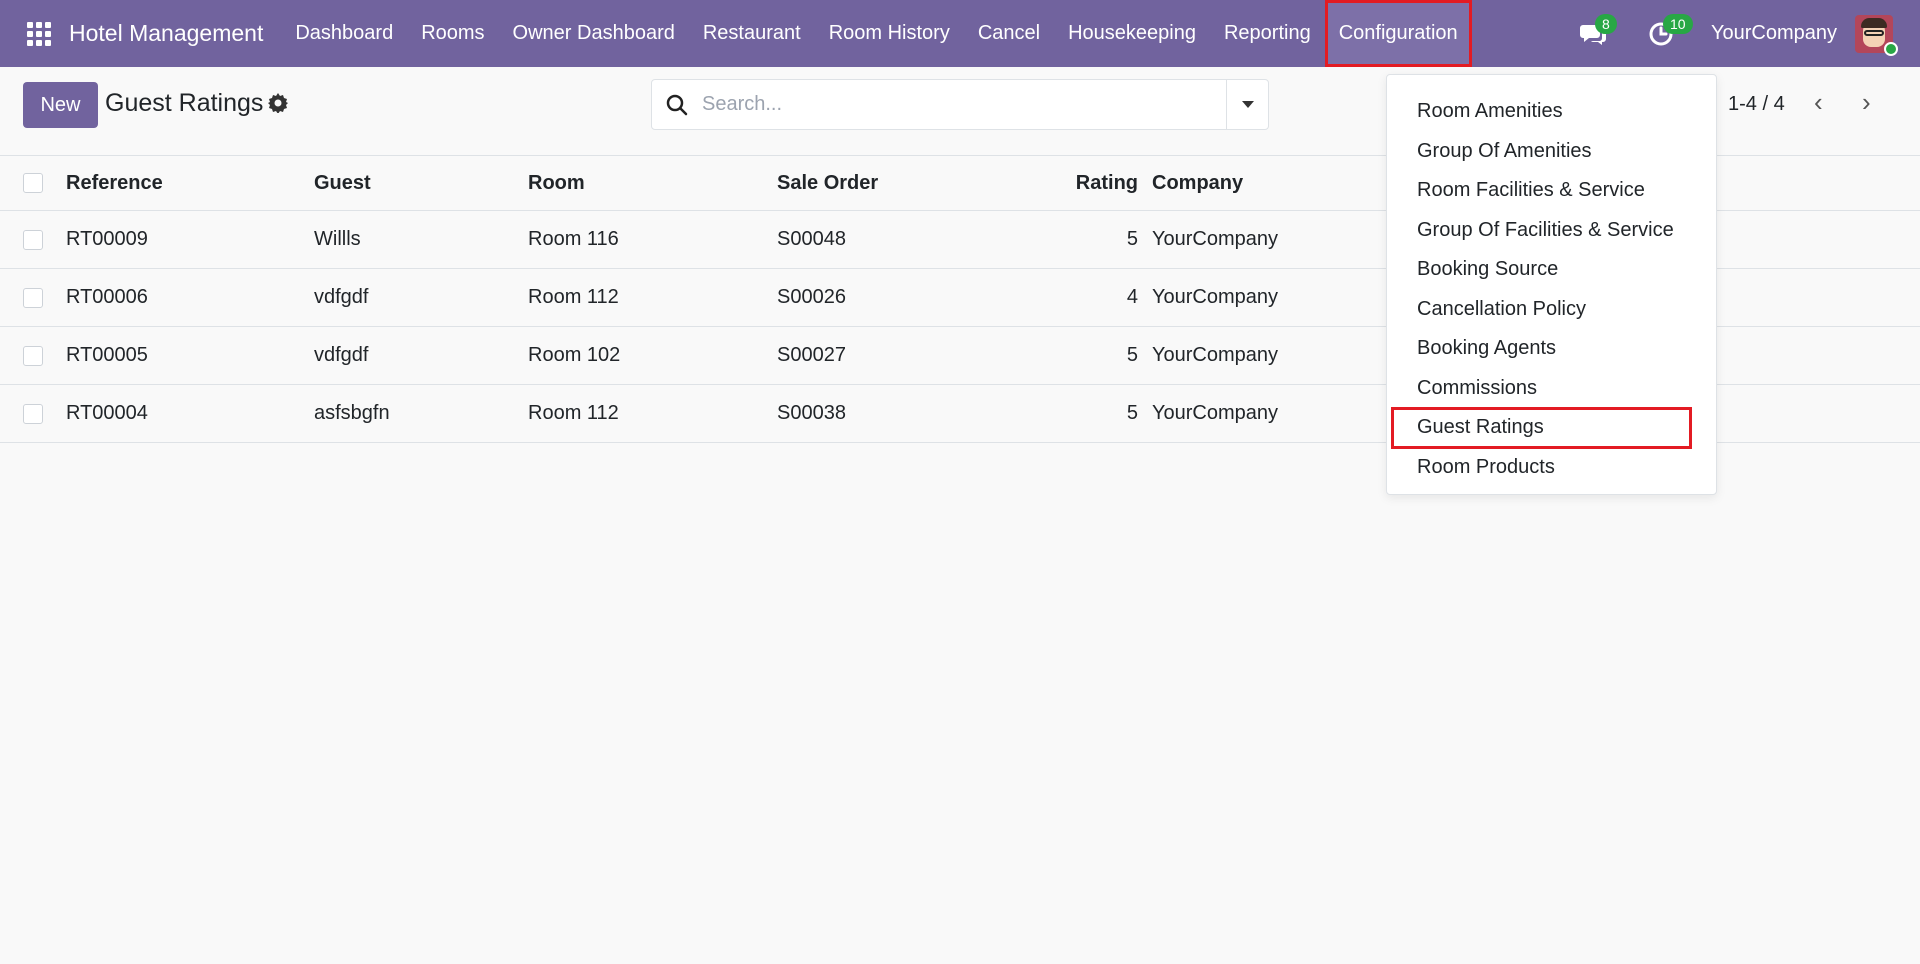 The height and width of the screenshot is (964, 1920). Describe the element at coordinates (107, 239) in the screenshot. I see `cell-reference: RT00009` at that location.